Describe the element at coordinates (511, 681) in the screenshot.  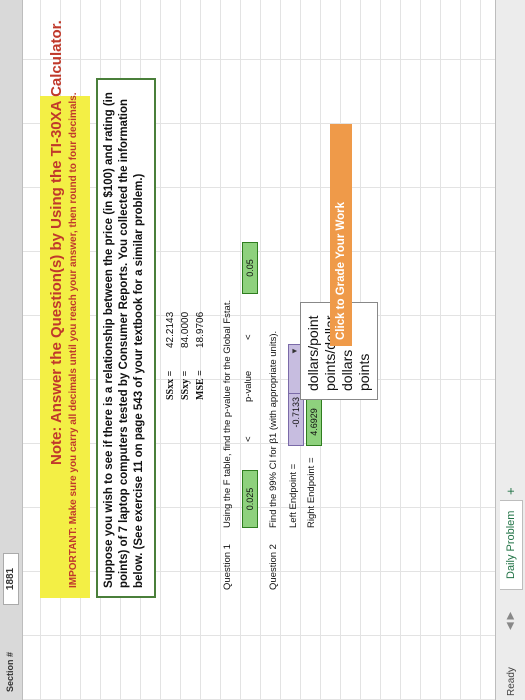
I see `status-text: Ready` at that location.